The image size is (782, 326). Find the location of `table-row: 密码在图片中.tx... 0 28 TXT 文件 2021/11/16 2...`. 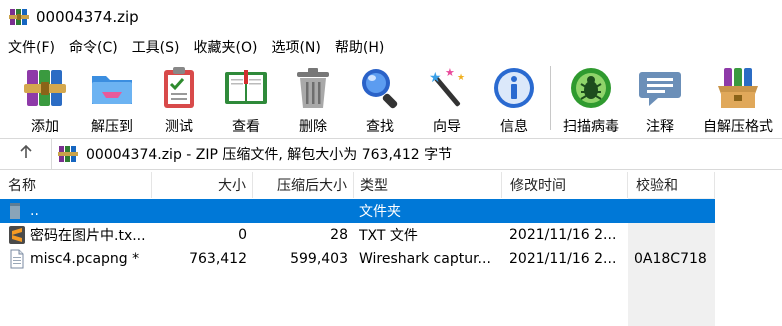

table-row: 密码在图片中.tx... 0 28 TXT 文件 2021/11/16 2... is located at coordinates (357, 235).